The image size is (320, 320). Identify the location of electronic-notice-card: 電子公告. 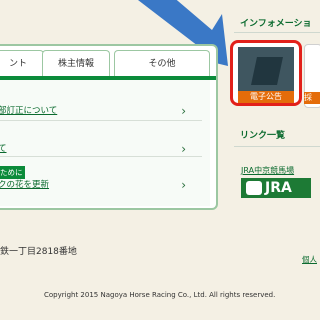
(266, 73).